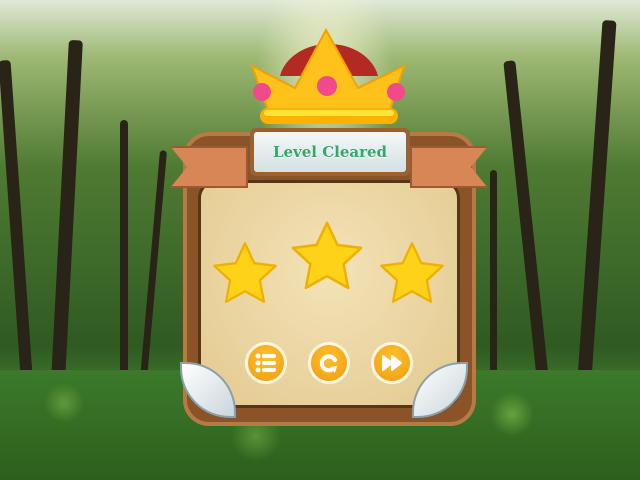  I want to click on restart-icon, so click(328, 363).